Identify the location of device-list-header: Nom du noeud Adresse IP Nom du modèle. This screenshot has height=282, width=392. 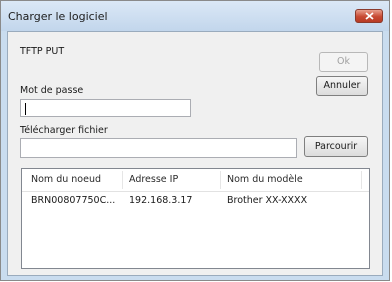
(195, 180).